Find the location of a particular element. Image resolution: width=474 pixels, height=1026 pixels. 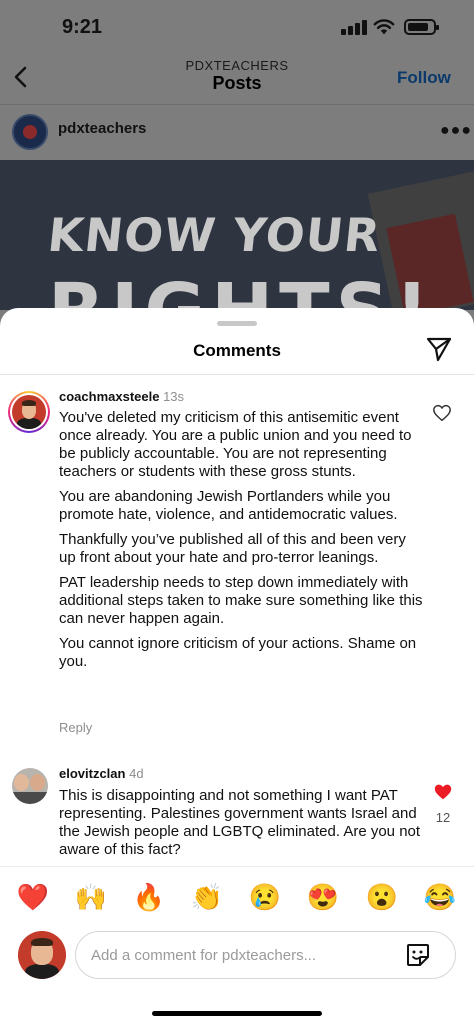

post-image: KNOW YOUR RIGHTS! is located at coordinates (237, 235).